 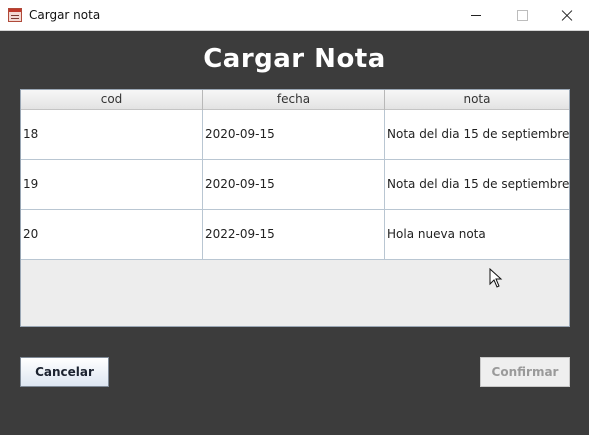 What do you see at coordinates (477, 234) in the screenshot?
I see `cell-nota: Hola nueva nota` at bounding box center [477, 234].